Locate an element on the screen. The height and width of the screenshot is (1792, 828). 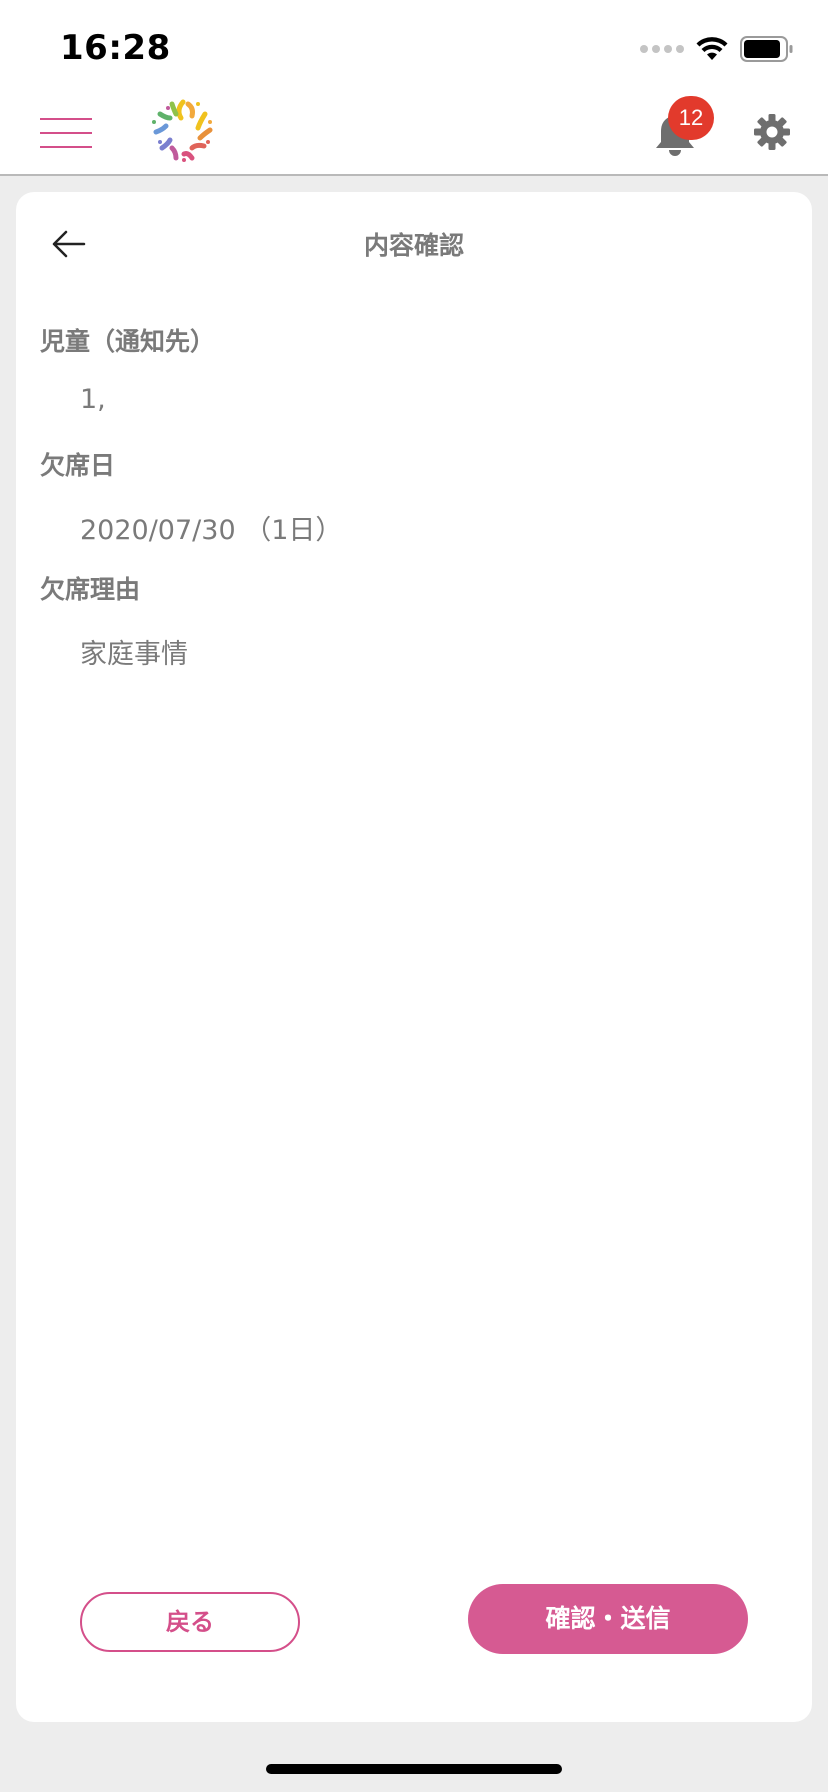
battery-icon is located at coordinates (766, 49).